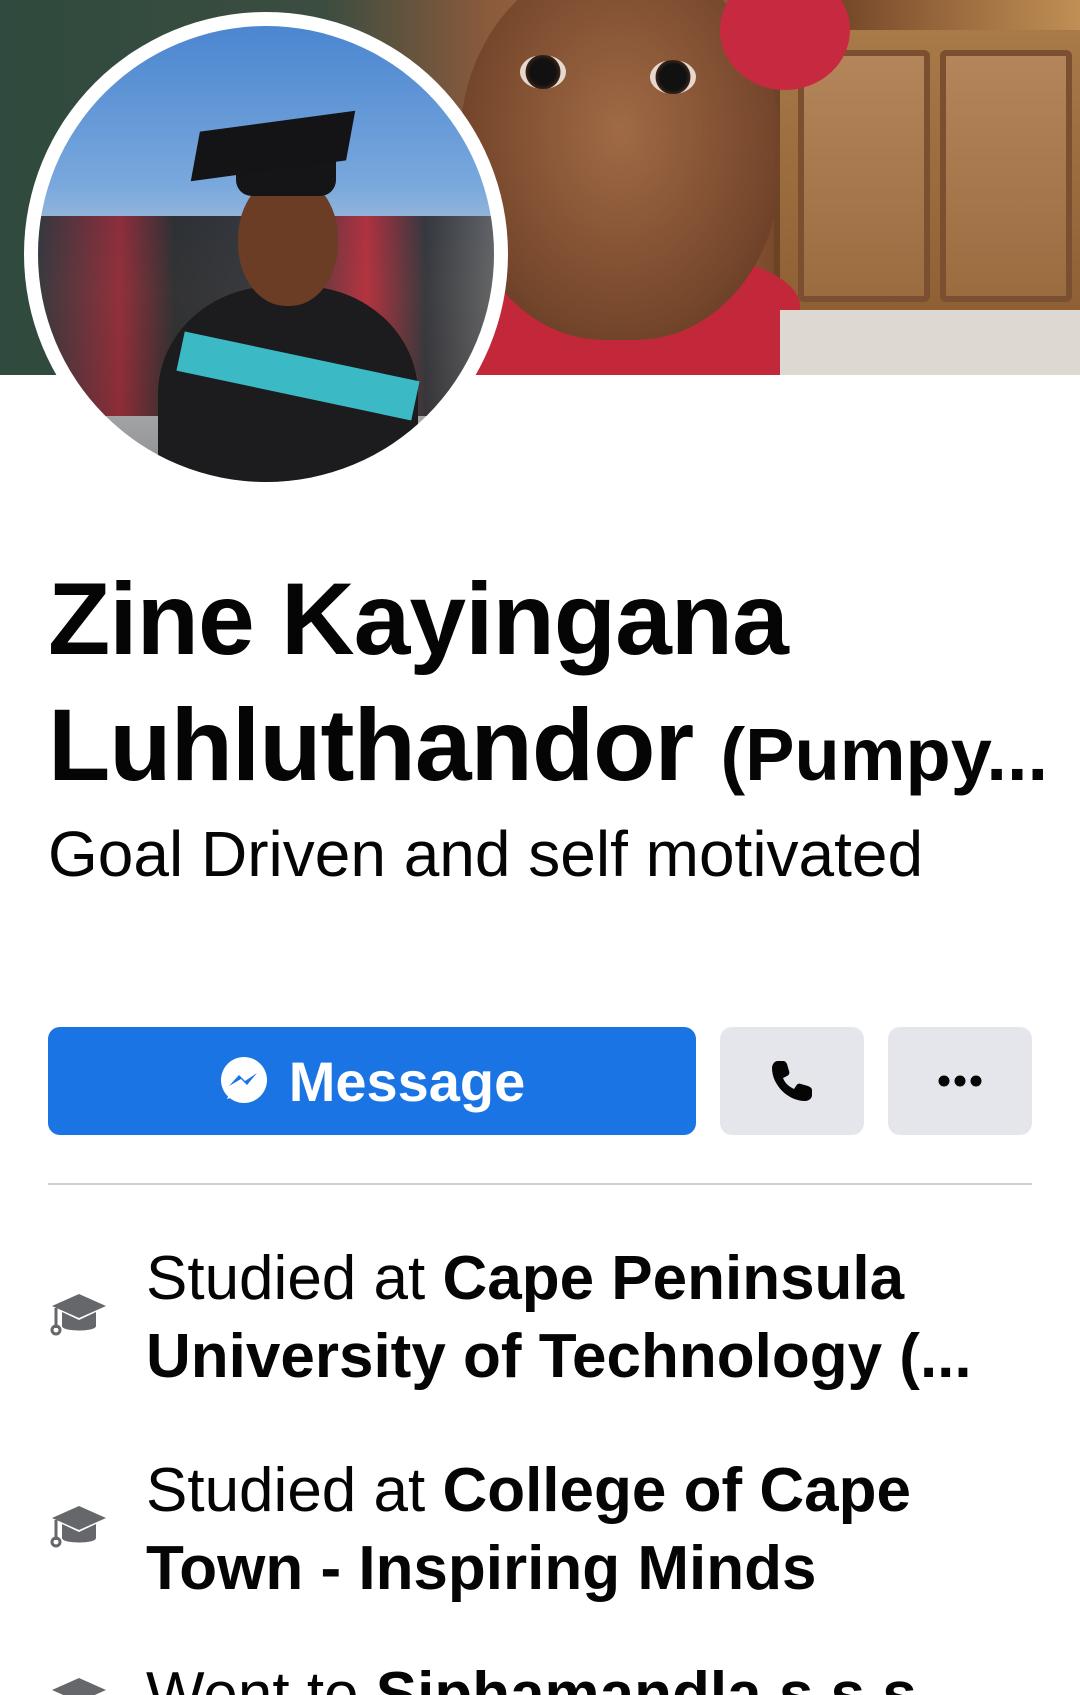 This screenshot has height=1695, width=1080. I want to click on more-options-button, so click(960, 1081).